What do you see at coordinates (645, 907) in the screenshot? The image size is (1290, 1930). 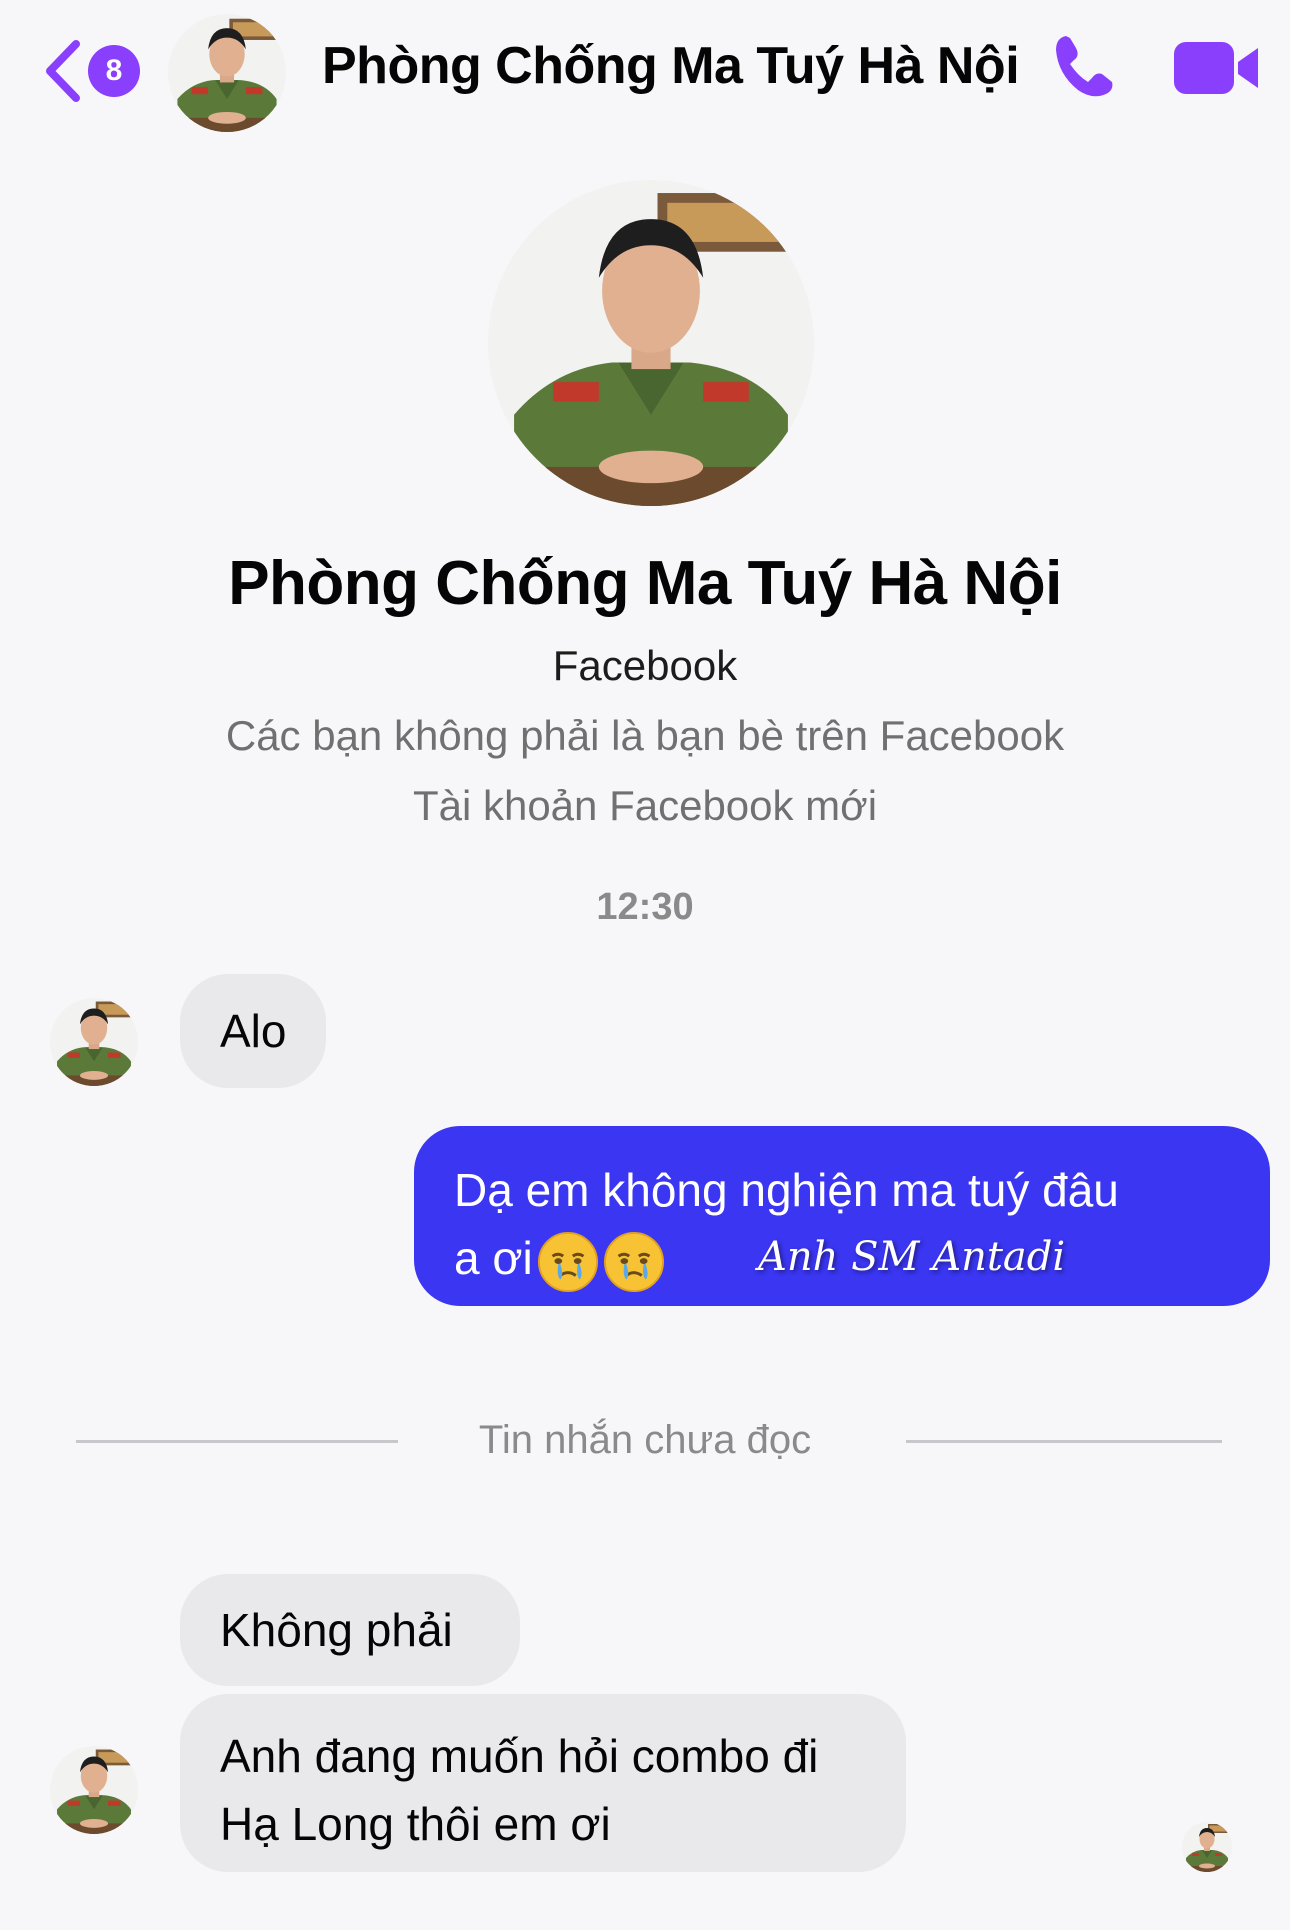 I see `message-timestamp: 12:30` at bounding box center [645, 907].